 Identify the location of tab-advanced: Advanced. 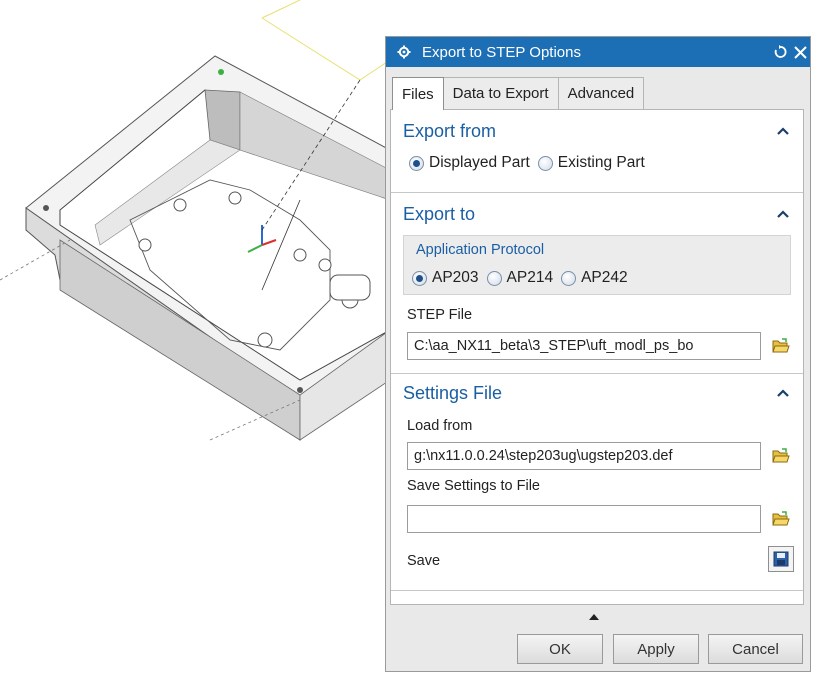
(601, 93).